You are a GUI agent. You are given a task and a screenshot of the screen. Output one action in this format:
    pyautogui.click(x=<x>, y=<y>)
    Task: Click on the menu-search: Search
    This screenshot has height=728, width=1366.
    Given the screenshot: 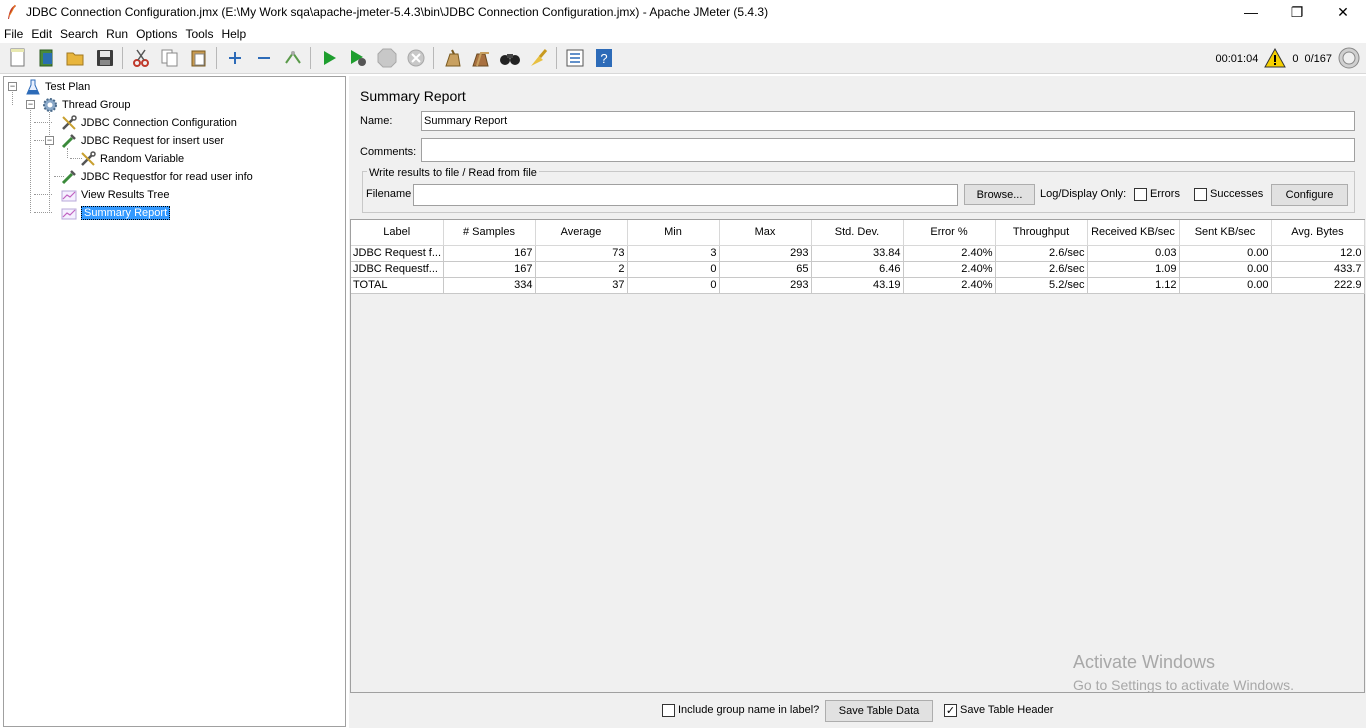 What is the action you would take?
    pyautogui.click(x=79, y=34)
    